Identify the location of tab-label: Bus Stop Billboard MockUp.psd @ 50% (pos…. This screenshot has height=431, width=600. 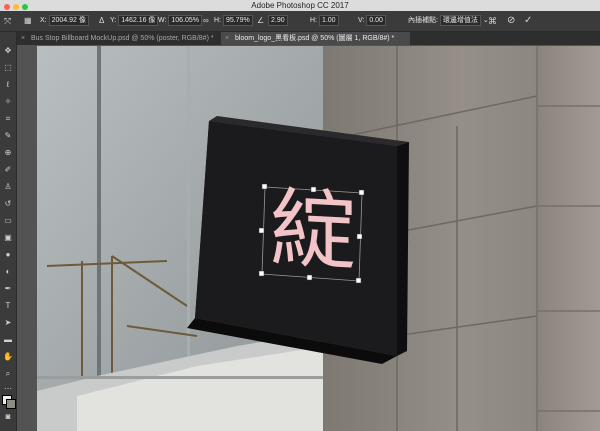
(122, 38).